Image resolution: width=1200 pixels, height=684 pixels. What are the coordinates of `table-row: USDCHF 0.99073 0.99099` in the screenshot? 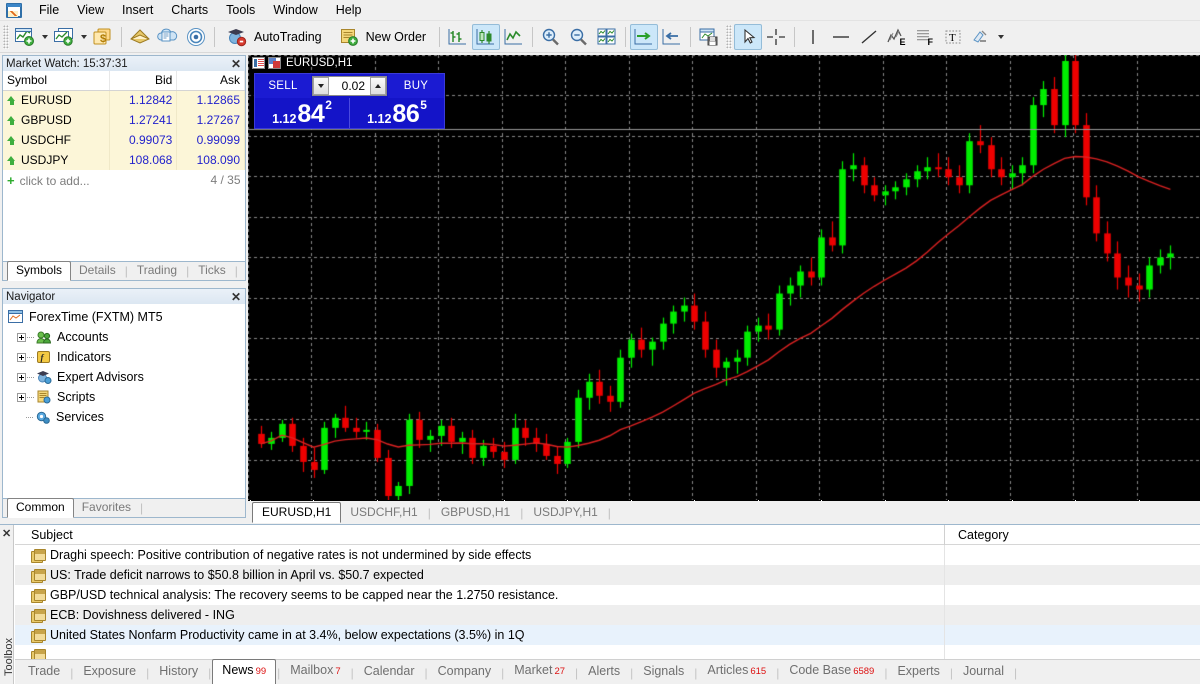 It's located at (124, 140).